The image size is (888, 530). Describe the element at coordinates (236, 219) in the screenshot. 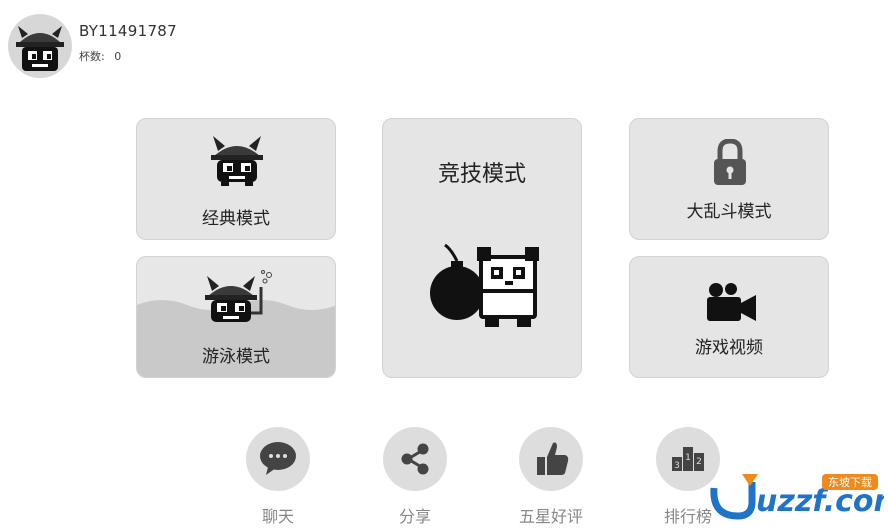

I see `classic-mode-label: 经典模式` at that location.